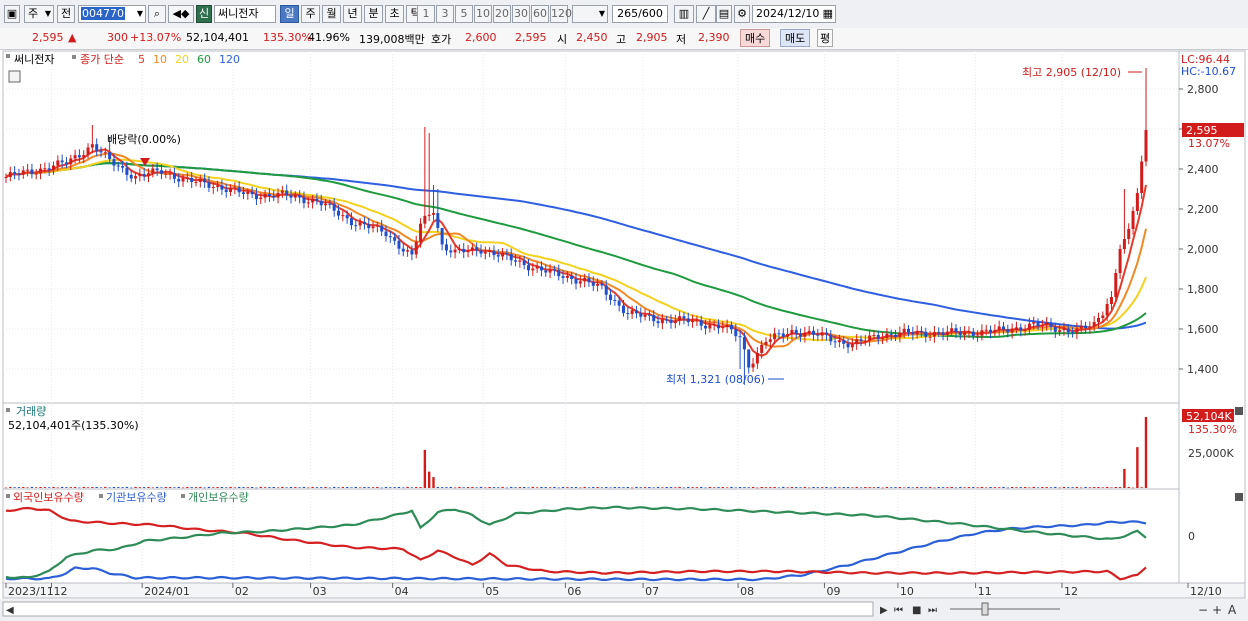  I want to click on low-price: 2,390, so click(714, 37).